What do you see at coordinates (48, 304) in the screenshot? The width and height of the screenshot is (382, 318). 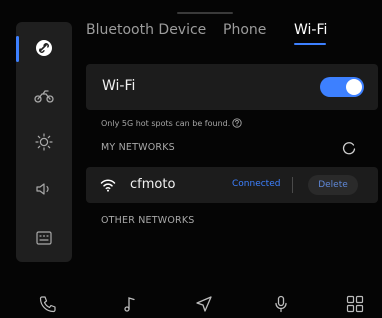 I see `phone-icon` at bounding box center [48, 304].